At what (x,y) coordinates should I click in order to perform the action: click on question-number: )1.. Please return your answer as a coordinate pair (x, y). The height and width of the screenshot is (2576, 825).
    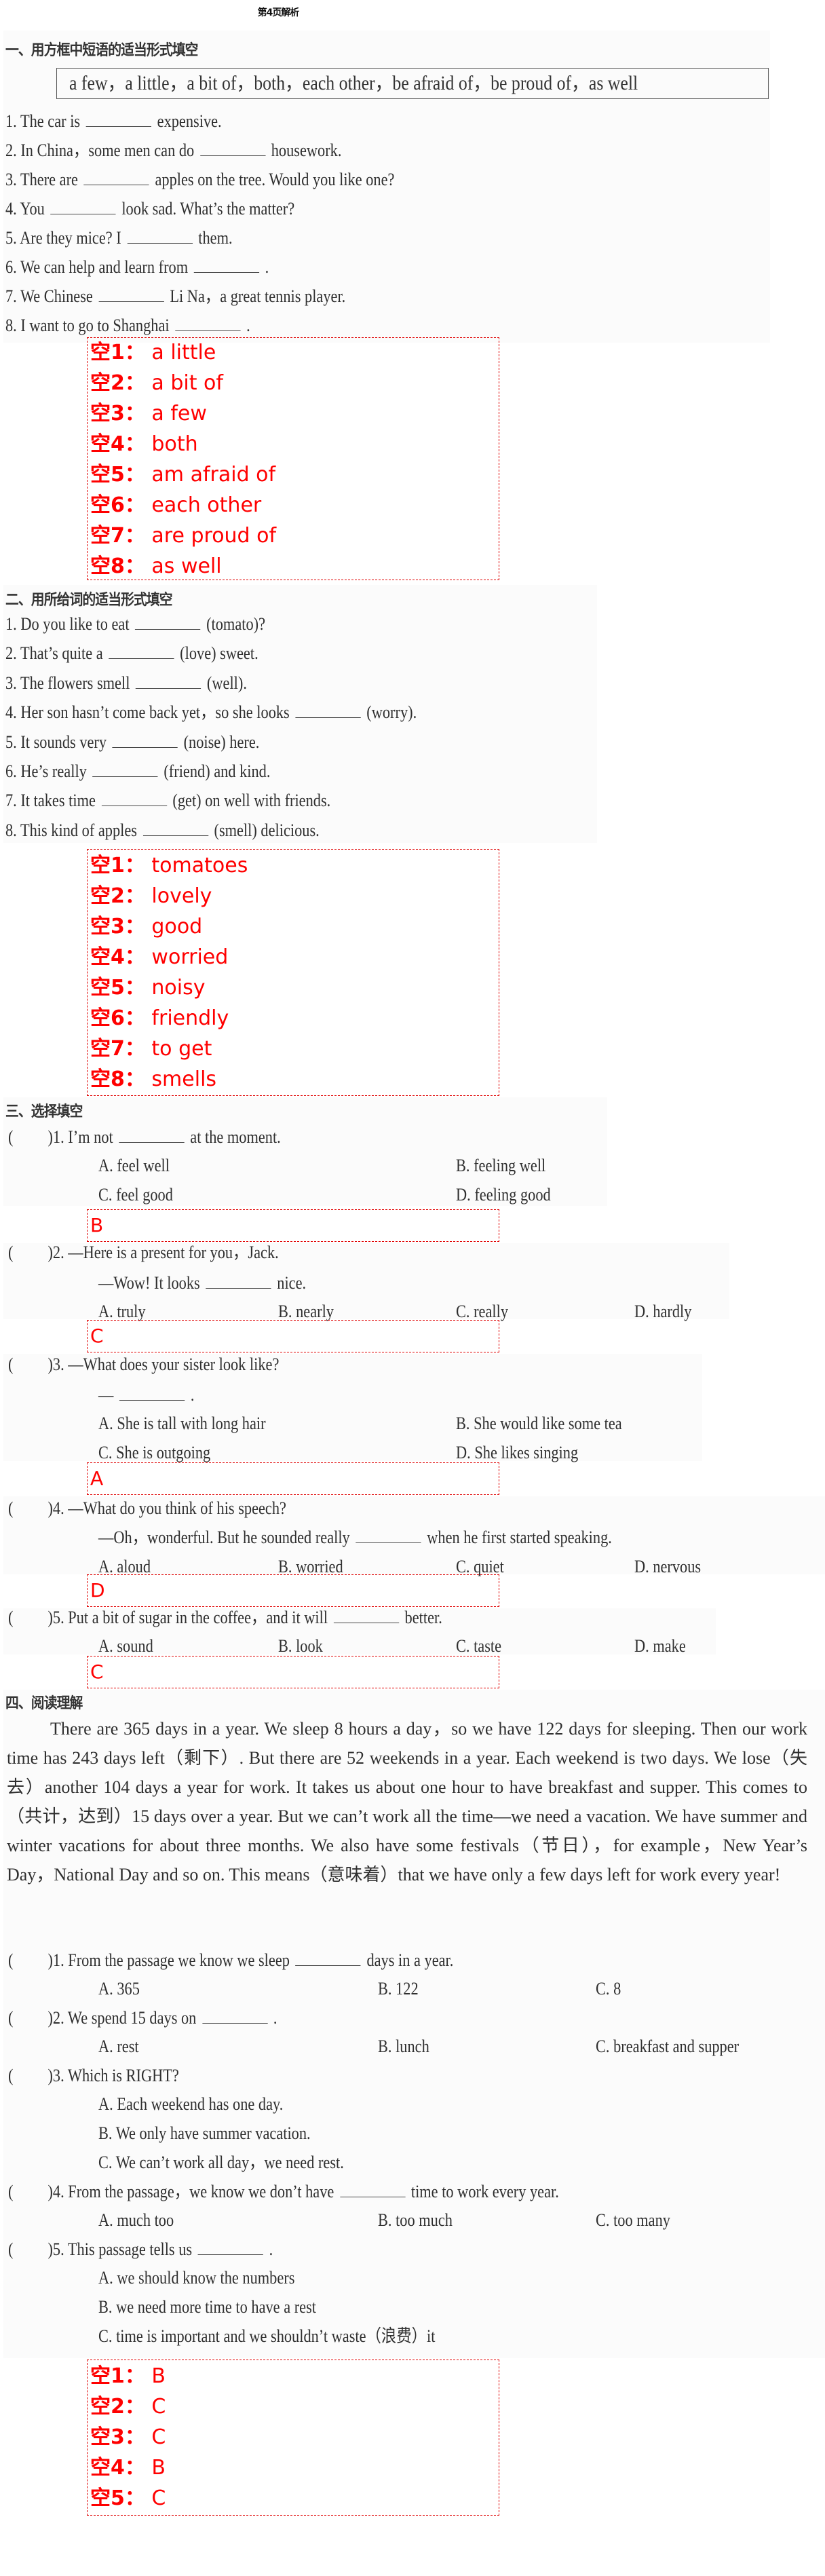
    Looking at the image, I should click on (55, 1960).